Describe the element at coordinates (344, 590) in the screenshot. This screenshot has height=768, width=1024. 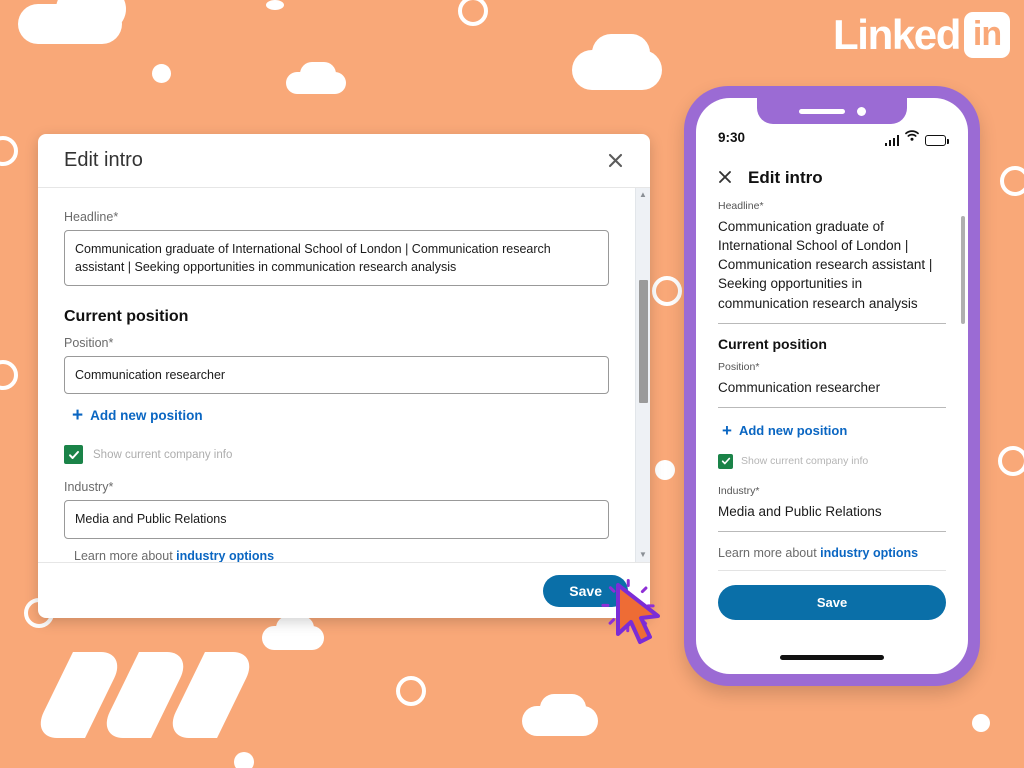
I see `dialog-footer: Save` at that location.